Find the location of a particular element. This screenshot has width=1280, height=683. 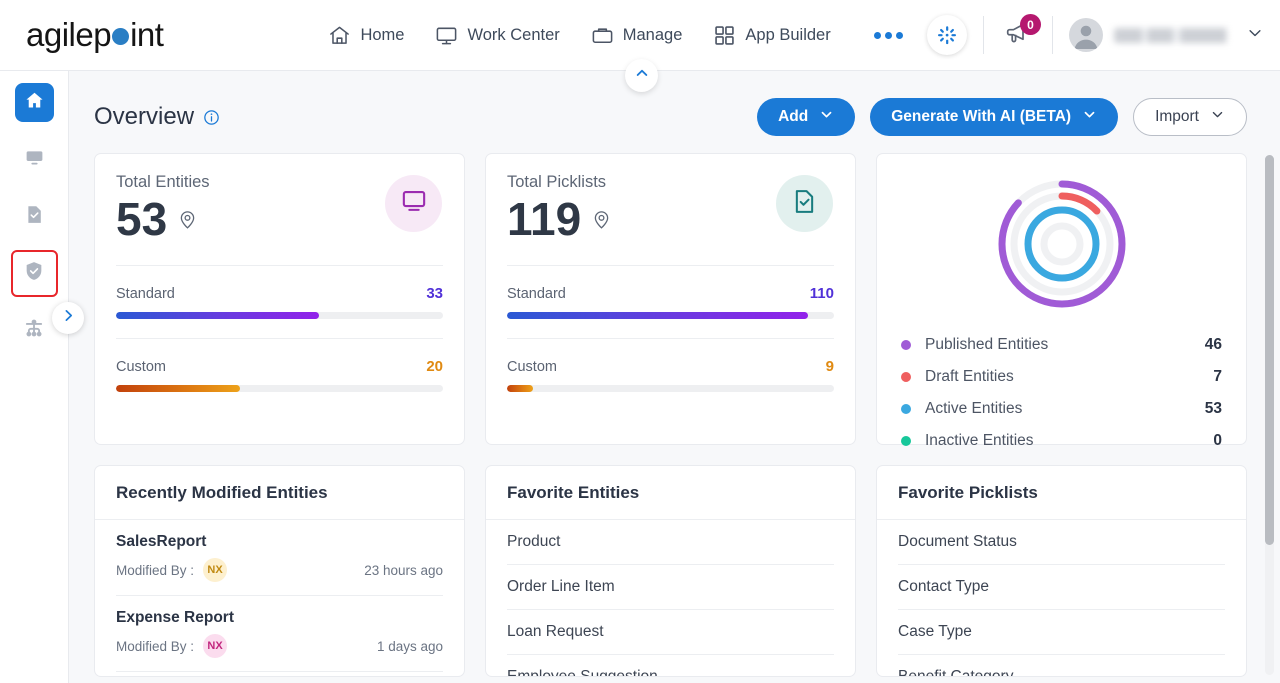

briefcase-icon is located at coordinates (602, 35).